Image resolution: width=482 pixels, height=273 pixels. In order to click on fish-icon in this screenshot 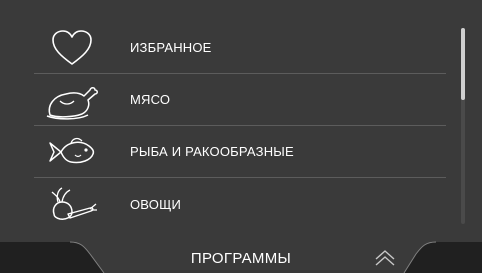, I will do `click(72, 152)`.